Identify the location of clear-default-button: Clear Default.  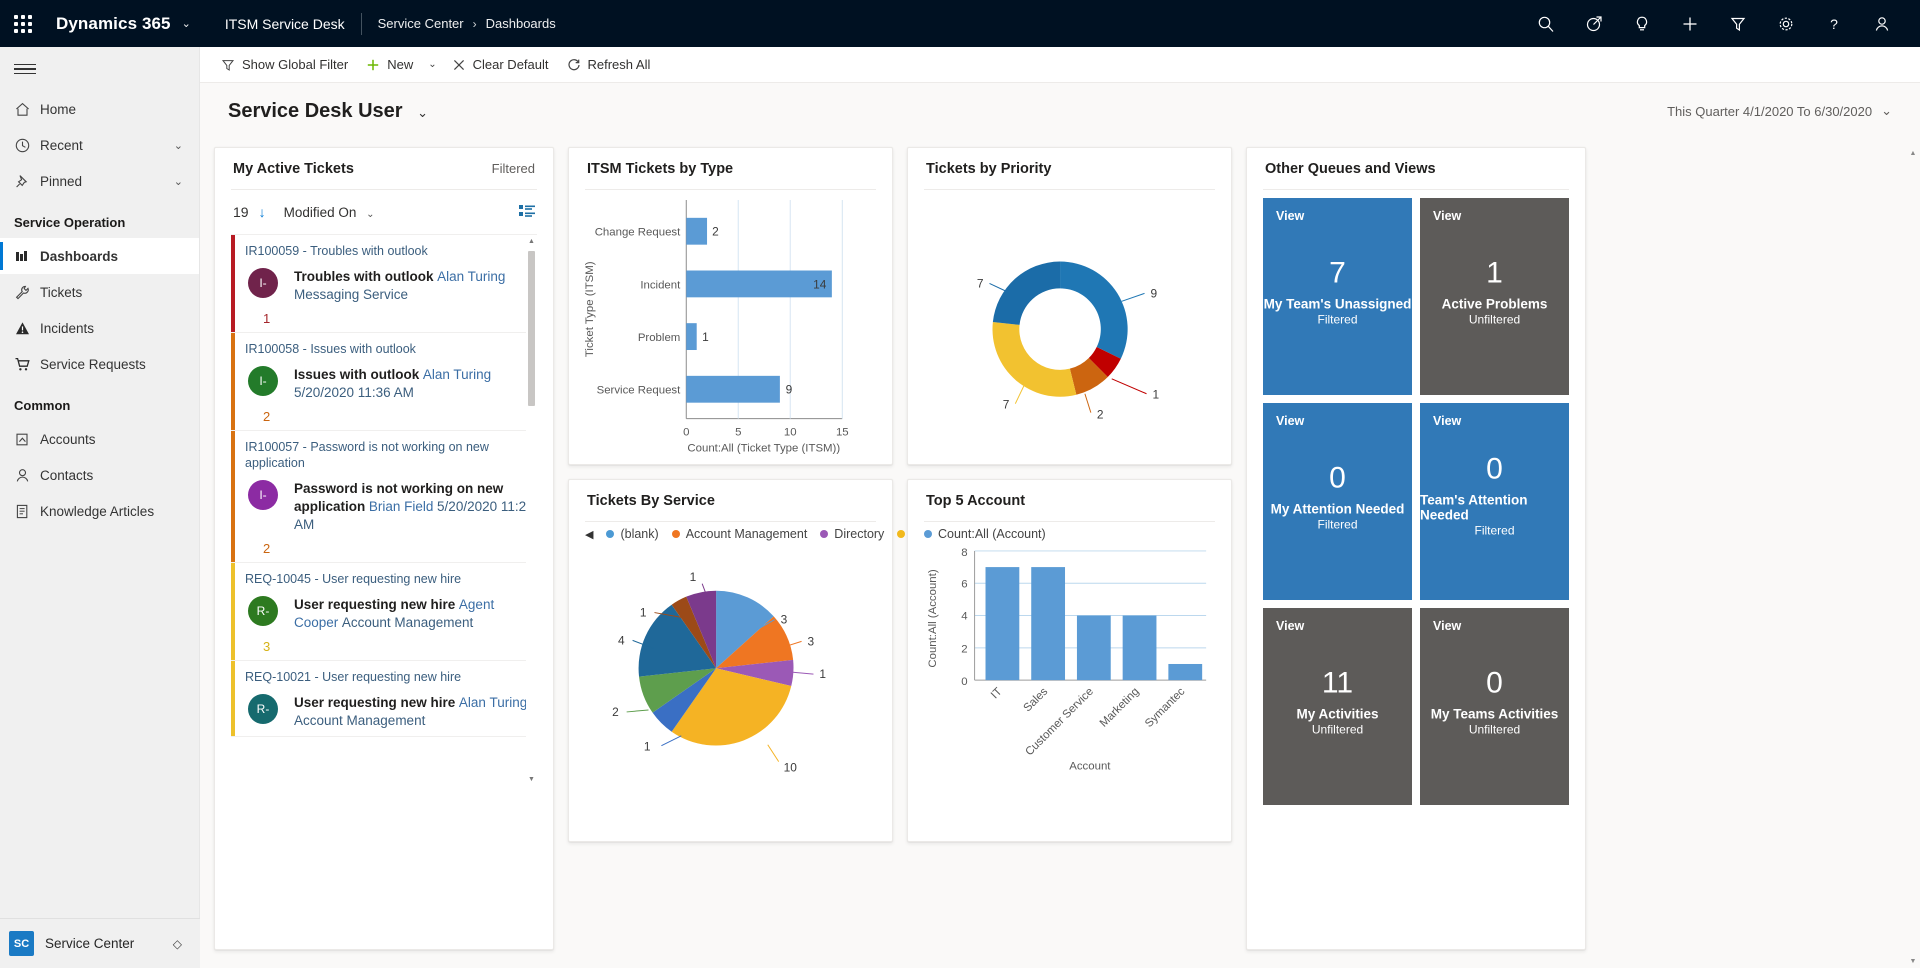
(500, 65).